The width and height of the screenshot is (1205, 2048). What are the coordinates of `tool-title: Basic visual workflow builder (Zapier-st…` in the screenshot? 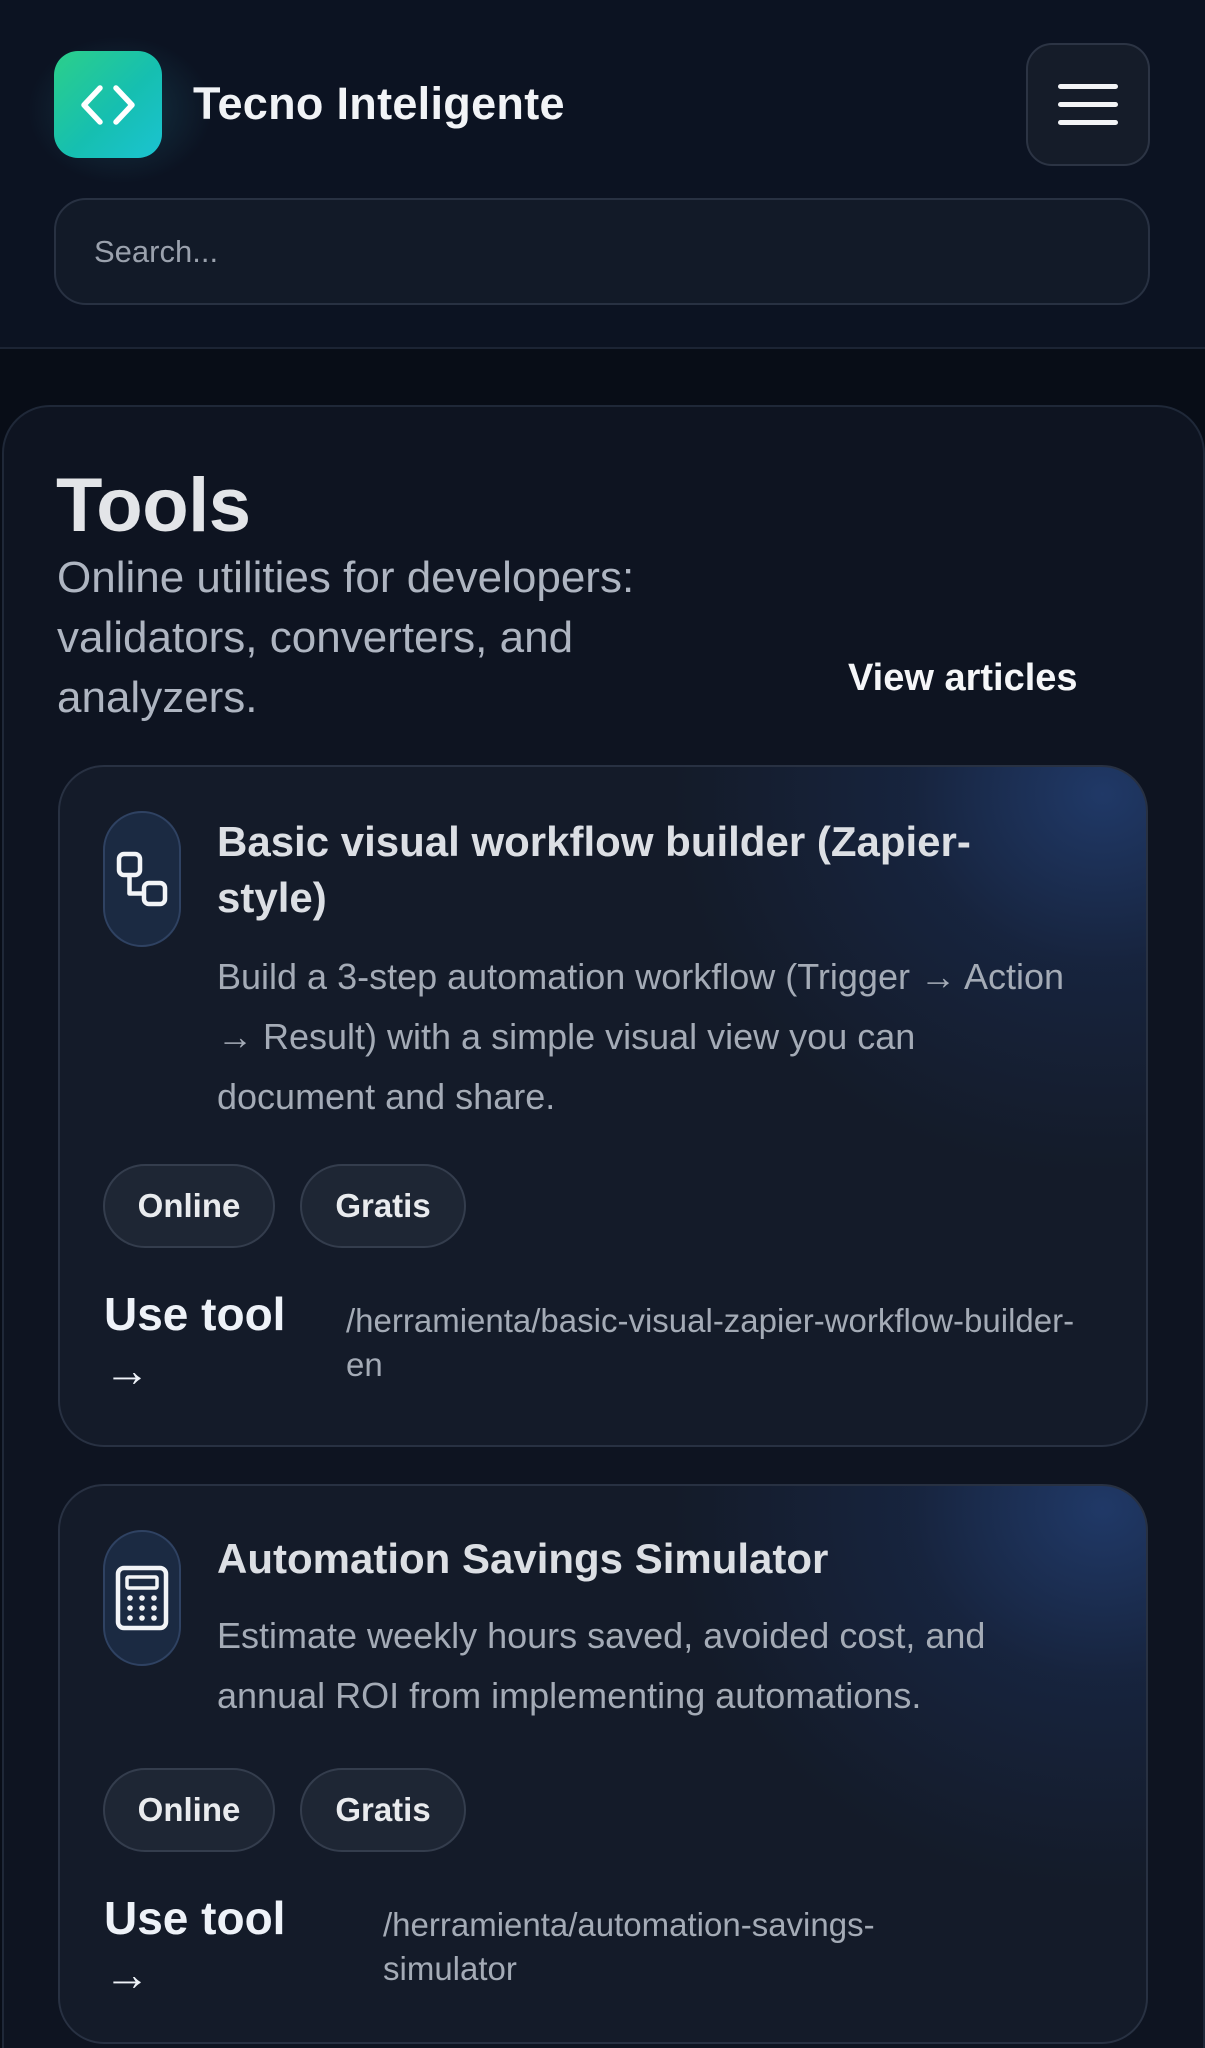 It's located at (594, 869).